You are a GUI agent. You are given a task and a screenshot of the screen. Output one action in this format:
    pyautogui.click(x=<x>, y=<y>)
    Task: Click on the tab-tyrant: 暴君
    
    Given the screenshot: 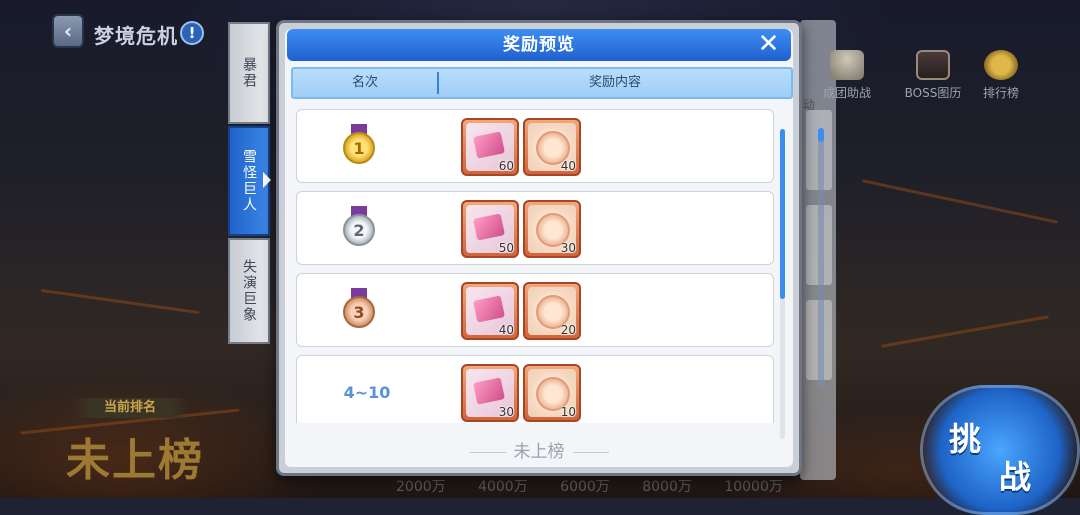 What is the action you would take?
    pyautogui.click(x=249, y=73)
    